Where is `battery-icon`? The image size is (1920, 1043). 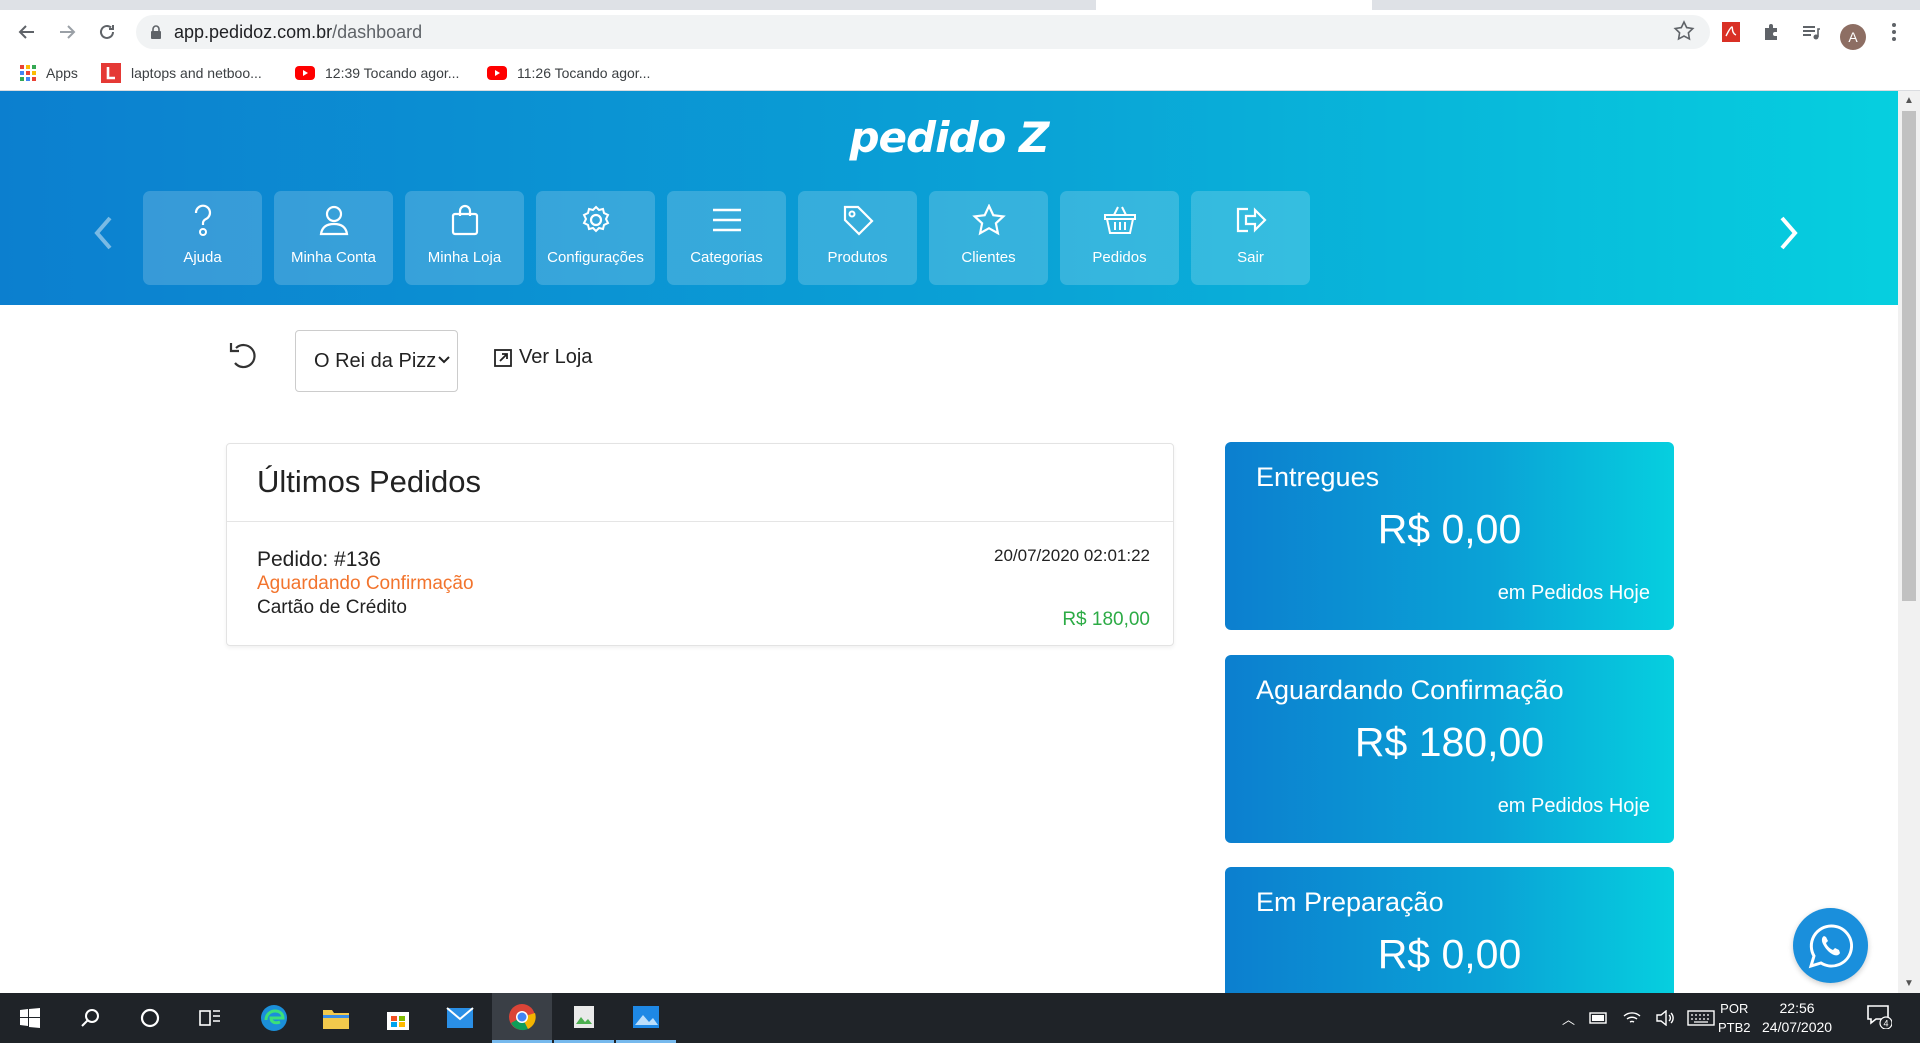
battery-icon is located at coordinates (1599, 1018).